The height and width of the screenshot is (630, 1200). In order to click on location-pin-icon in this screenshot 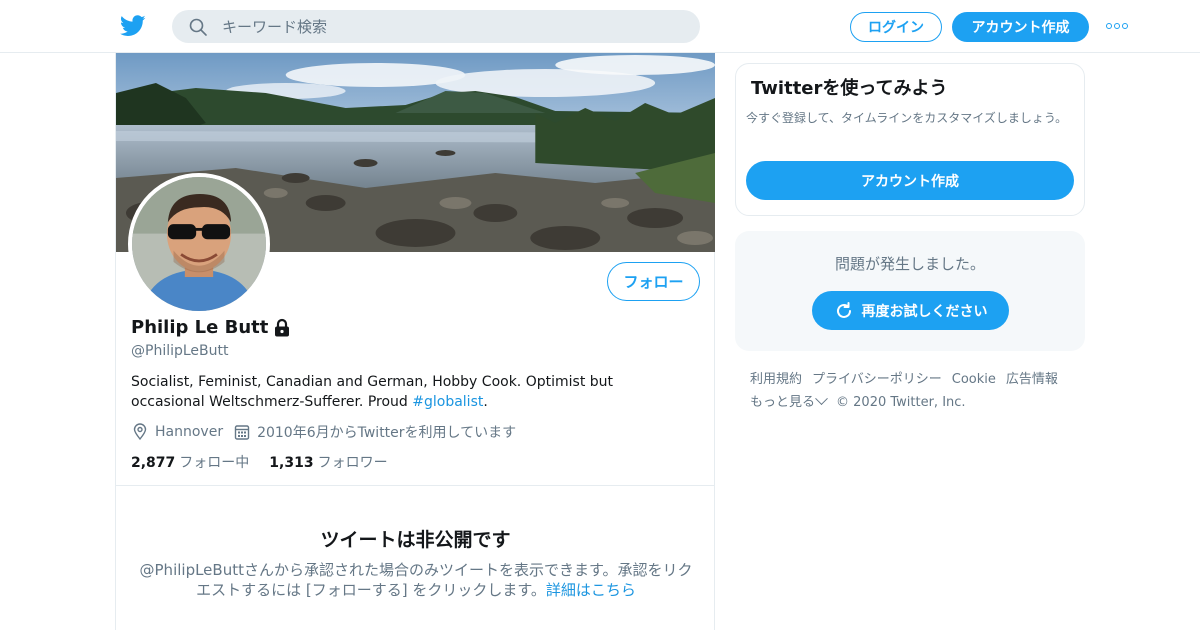, I will do `click(140, 432)`.